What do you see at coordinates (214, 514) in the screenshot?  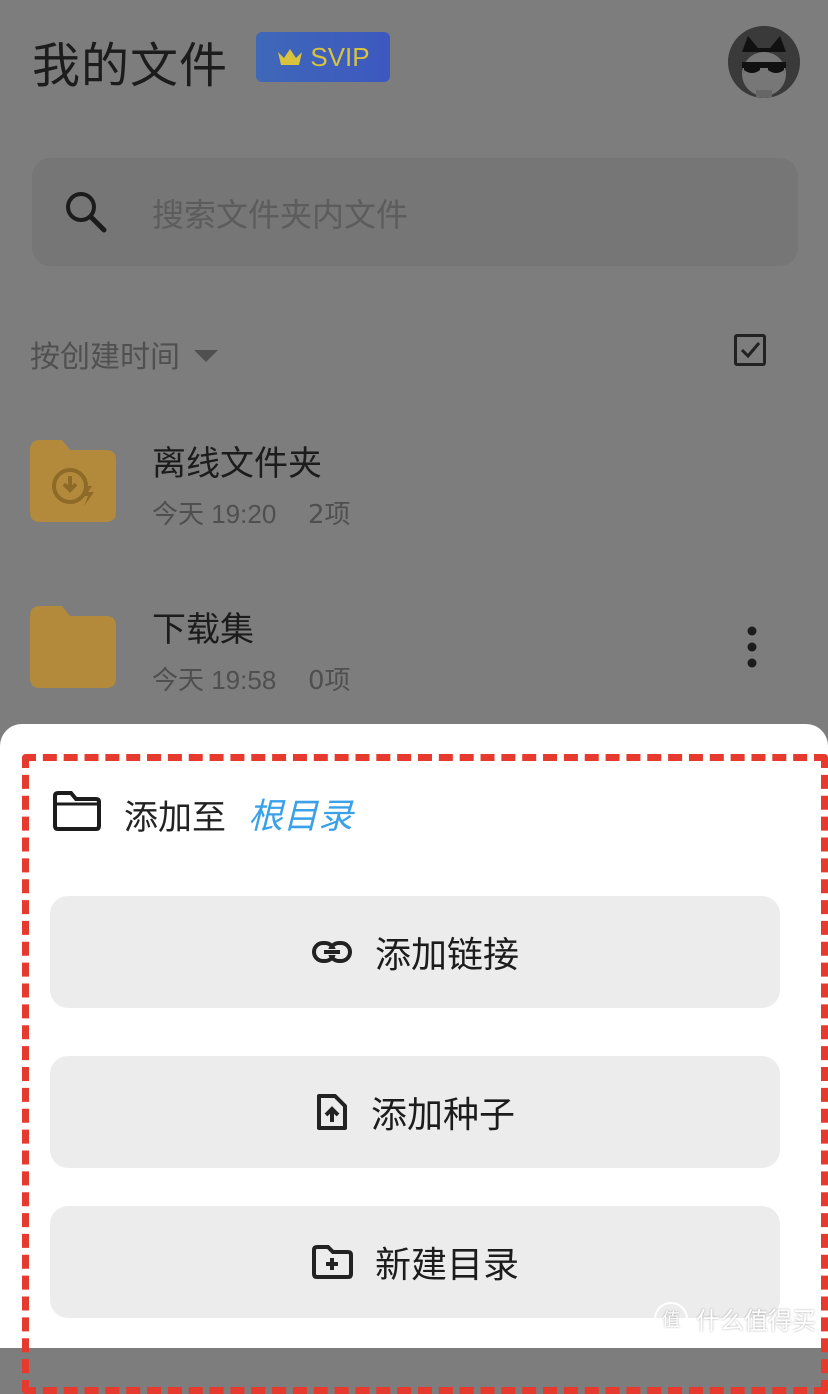 I see `file-time: 今天 19:20` at bounding box center [214, 514].